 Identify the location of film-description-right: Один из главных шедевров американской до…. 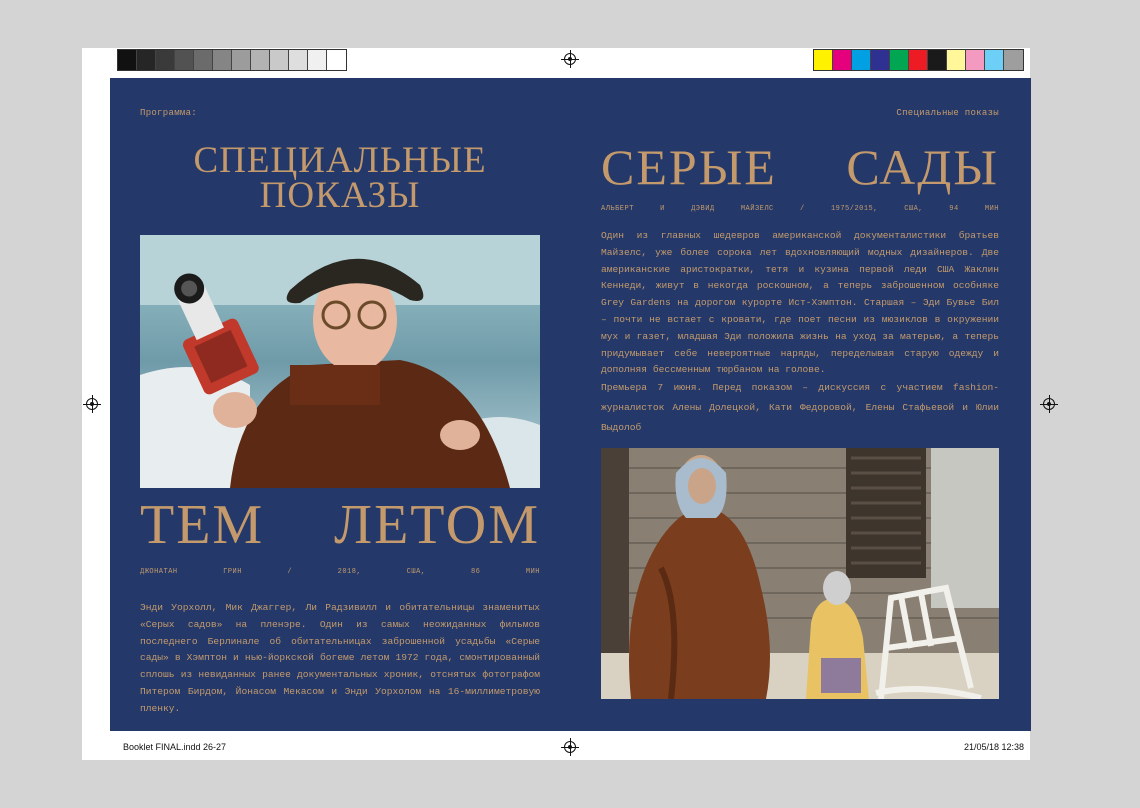
(800, 303).